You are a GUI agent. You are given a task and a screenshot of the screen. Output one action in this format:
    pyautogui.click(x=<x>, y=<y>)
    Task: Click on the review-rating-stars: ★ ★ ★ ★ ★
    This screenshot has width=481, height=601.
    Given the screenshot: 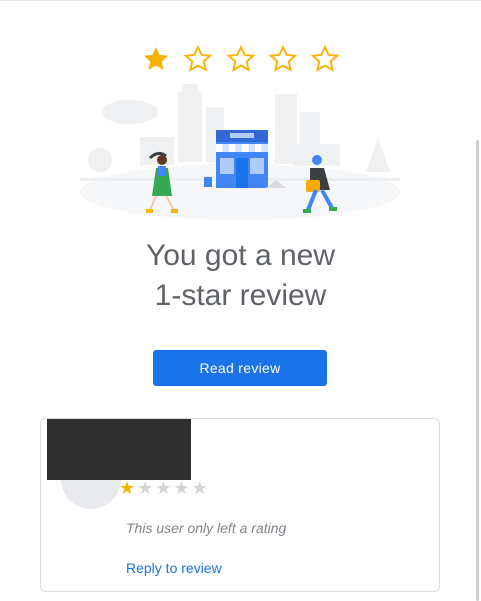 What is the action you would take?
    pyautogui.click(x=164, y=488)
    